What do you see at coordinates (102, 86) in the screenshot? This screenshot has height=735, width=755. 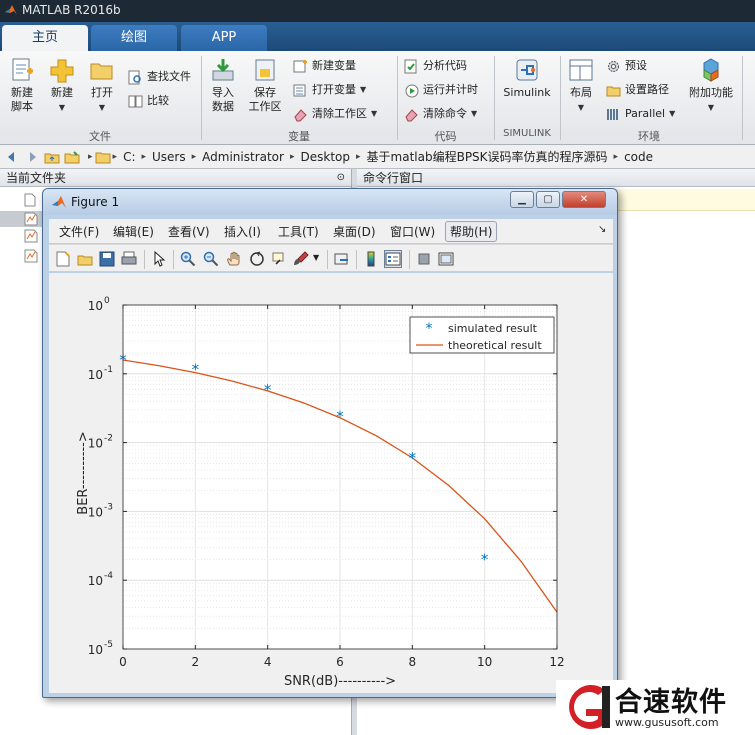 I see `open-button: 打开 ▼` at bounding box center [102, 86].